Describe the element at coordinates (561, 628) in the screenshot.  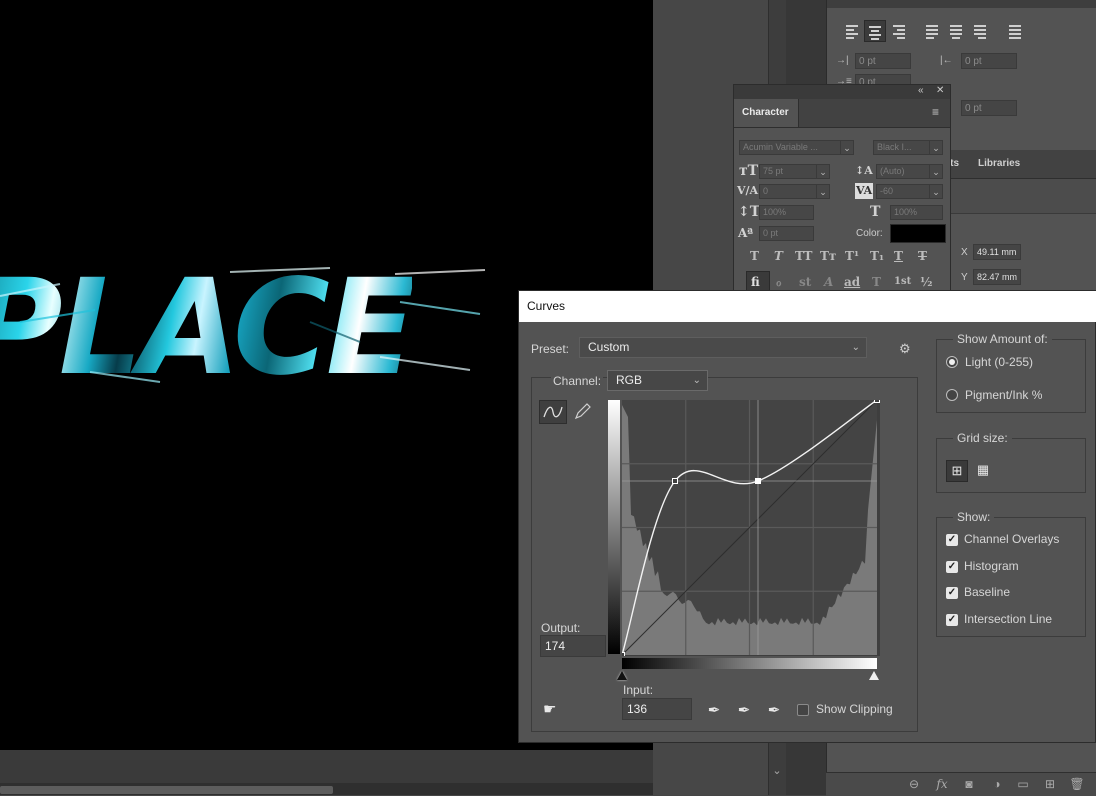
I see `output-label: Output:` at that location.